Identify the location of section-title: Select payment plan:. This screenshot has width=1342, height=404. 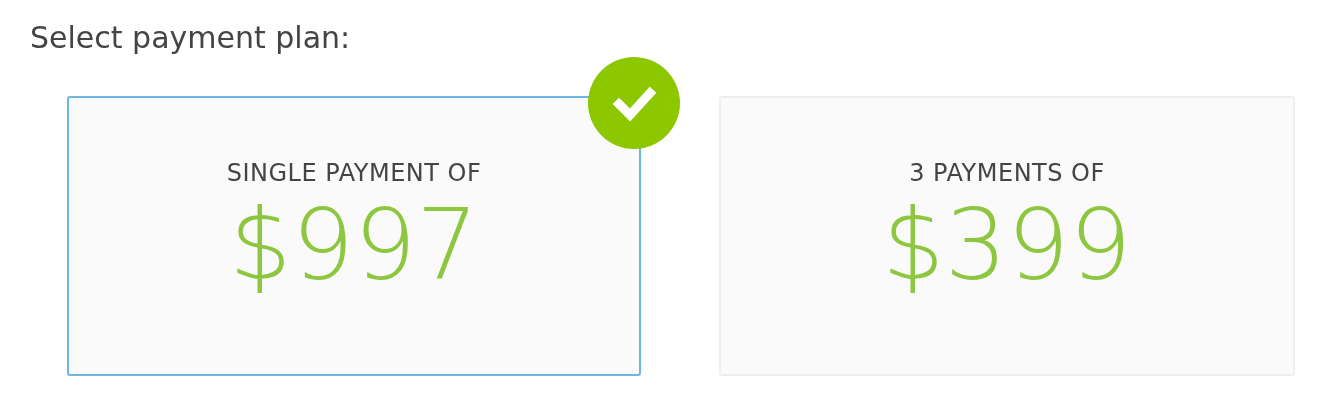
(191, 38).